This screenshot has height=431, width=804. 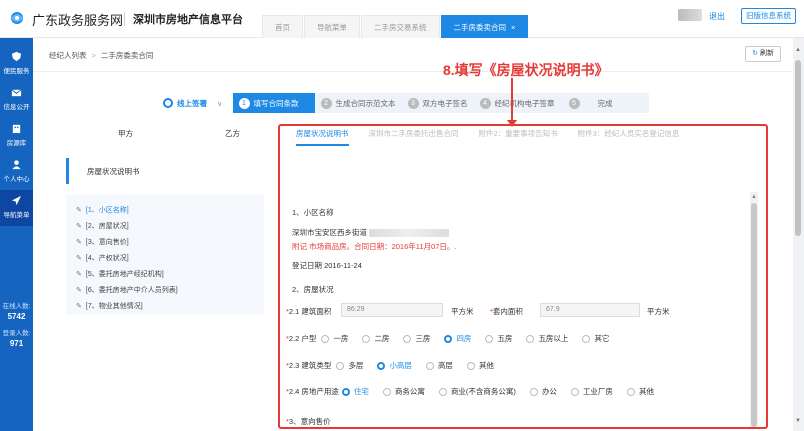 What do you see at coordinates (16, 93) in the screenshot?
I see `mail-icon` at bounding box center [16, 93].